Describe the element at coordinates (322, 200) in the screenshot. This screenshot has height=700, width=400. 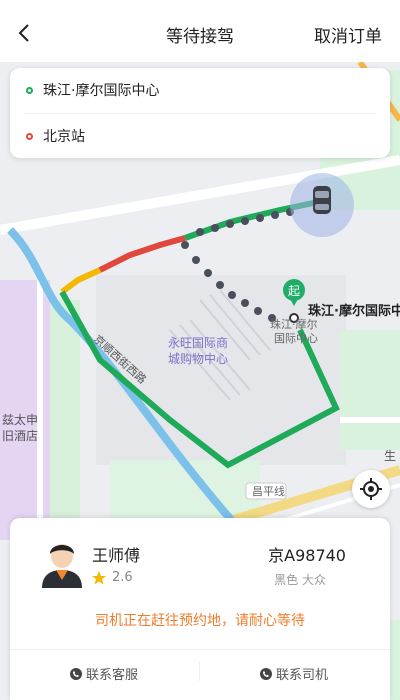
I see `car-icon` at that location.